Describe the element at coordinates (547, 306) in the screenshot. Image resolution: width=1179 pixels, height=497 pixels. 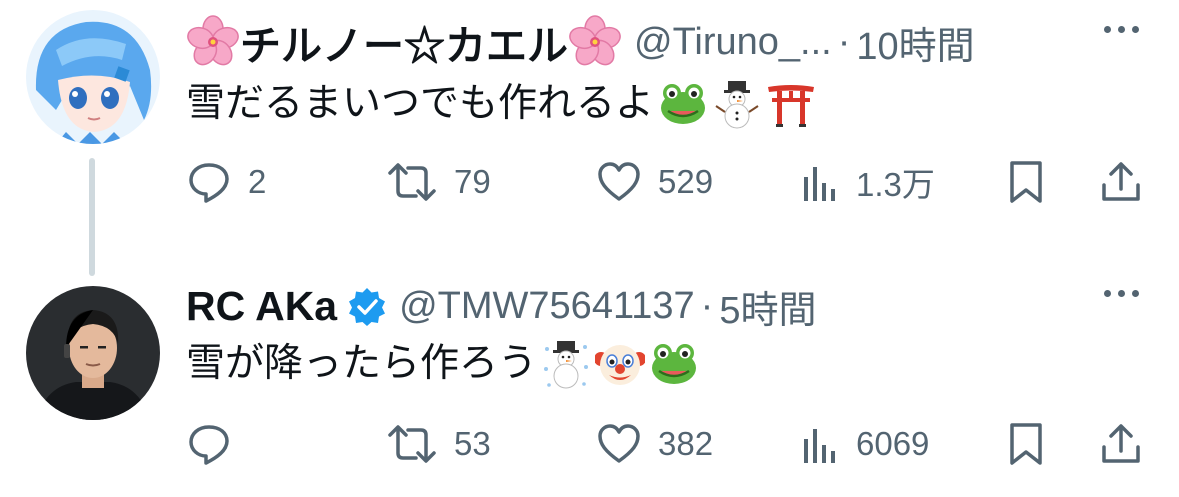
I see `handle: @TMW75641137` at that location.